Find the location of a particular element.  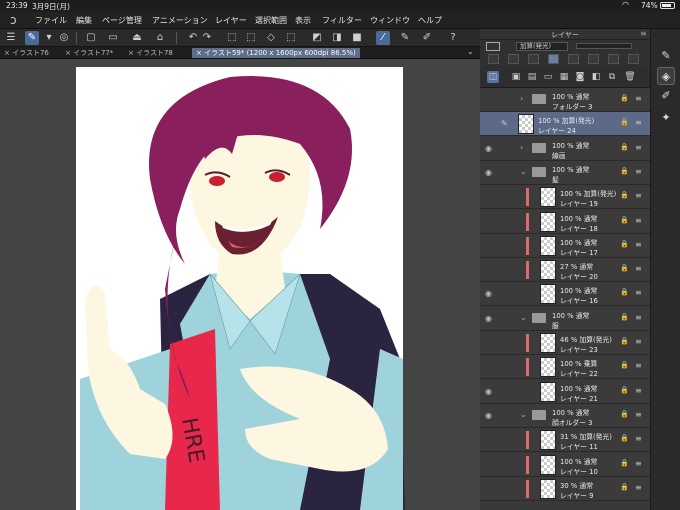

move-icon: ⬚ is located at coordinates (291, 38).